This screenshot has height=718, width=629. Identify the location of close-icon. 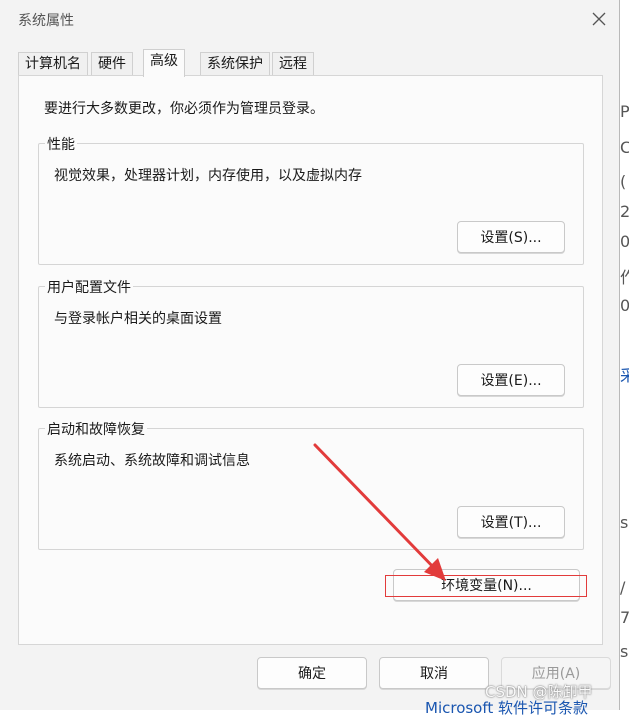
(599, 19).